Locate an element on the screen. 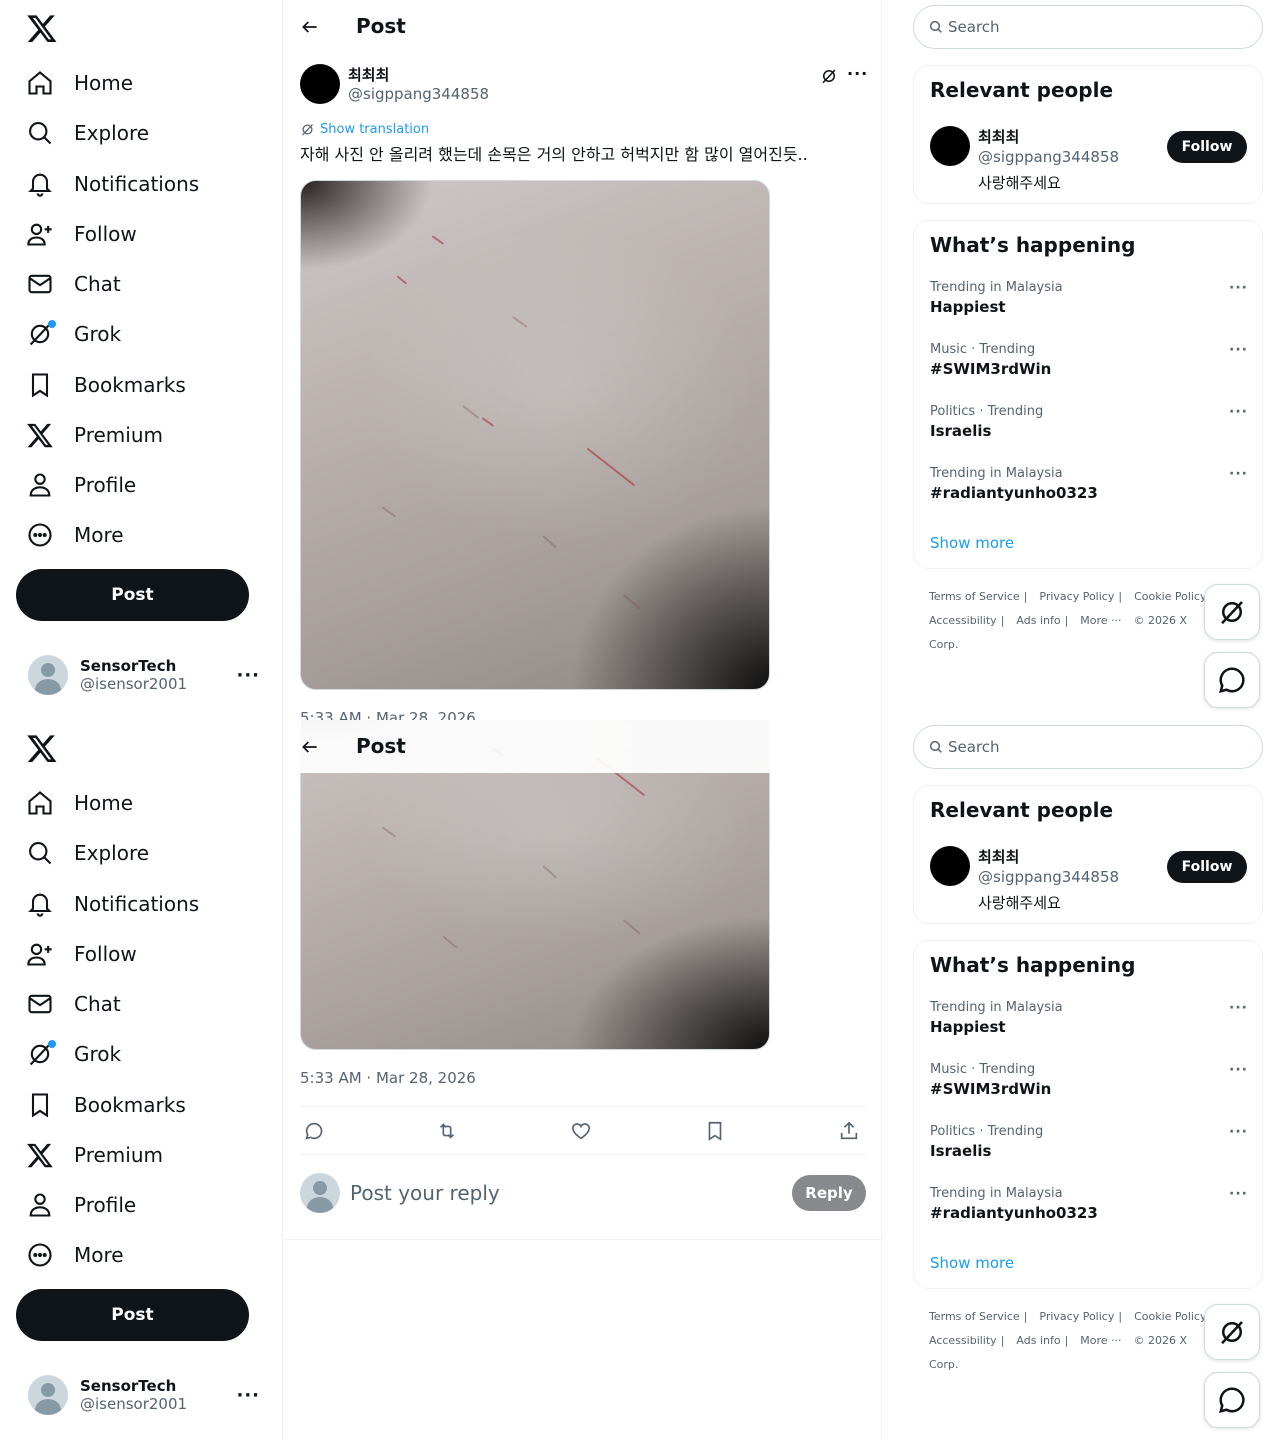 This screenshot has width=1280, height=1440. repost-icon is located at coordinates (447, 1131).